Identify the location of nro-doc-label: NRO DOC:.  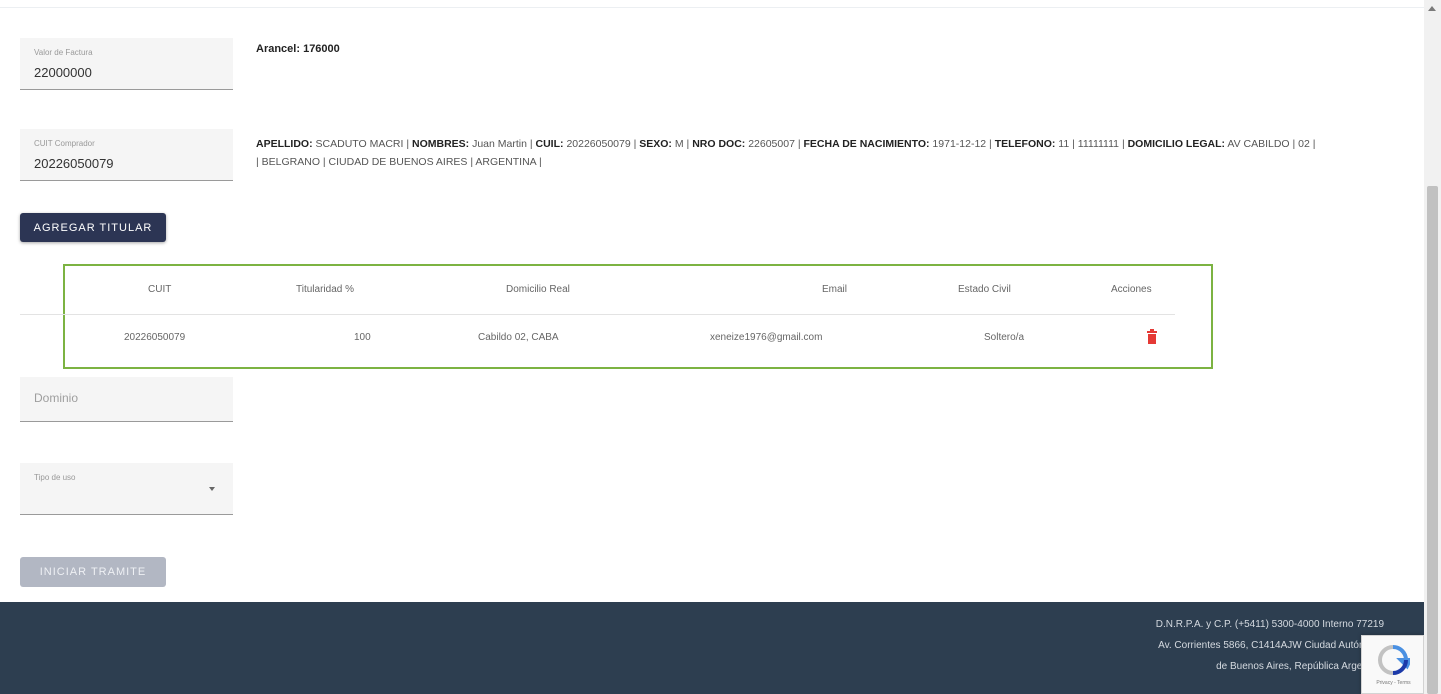
(719, 144).